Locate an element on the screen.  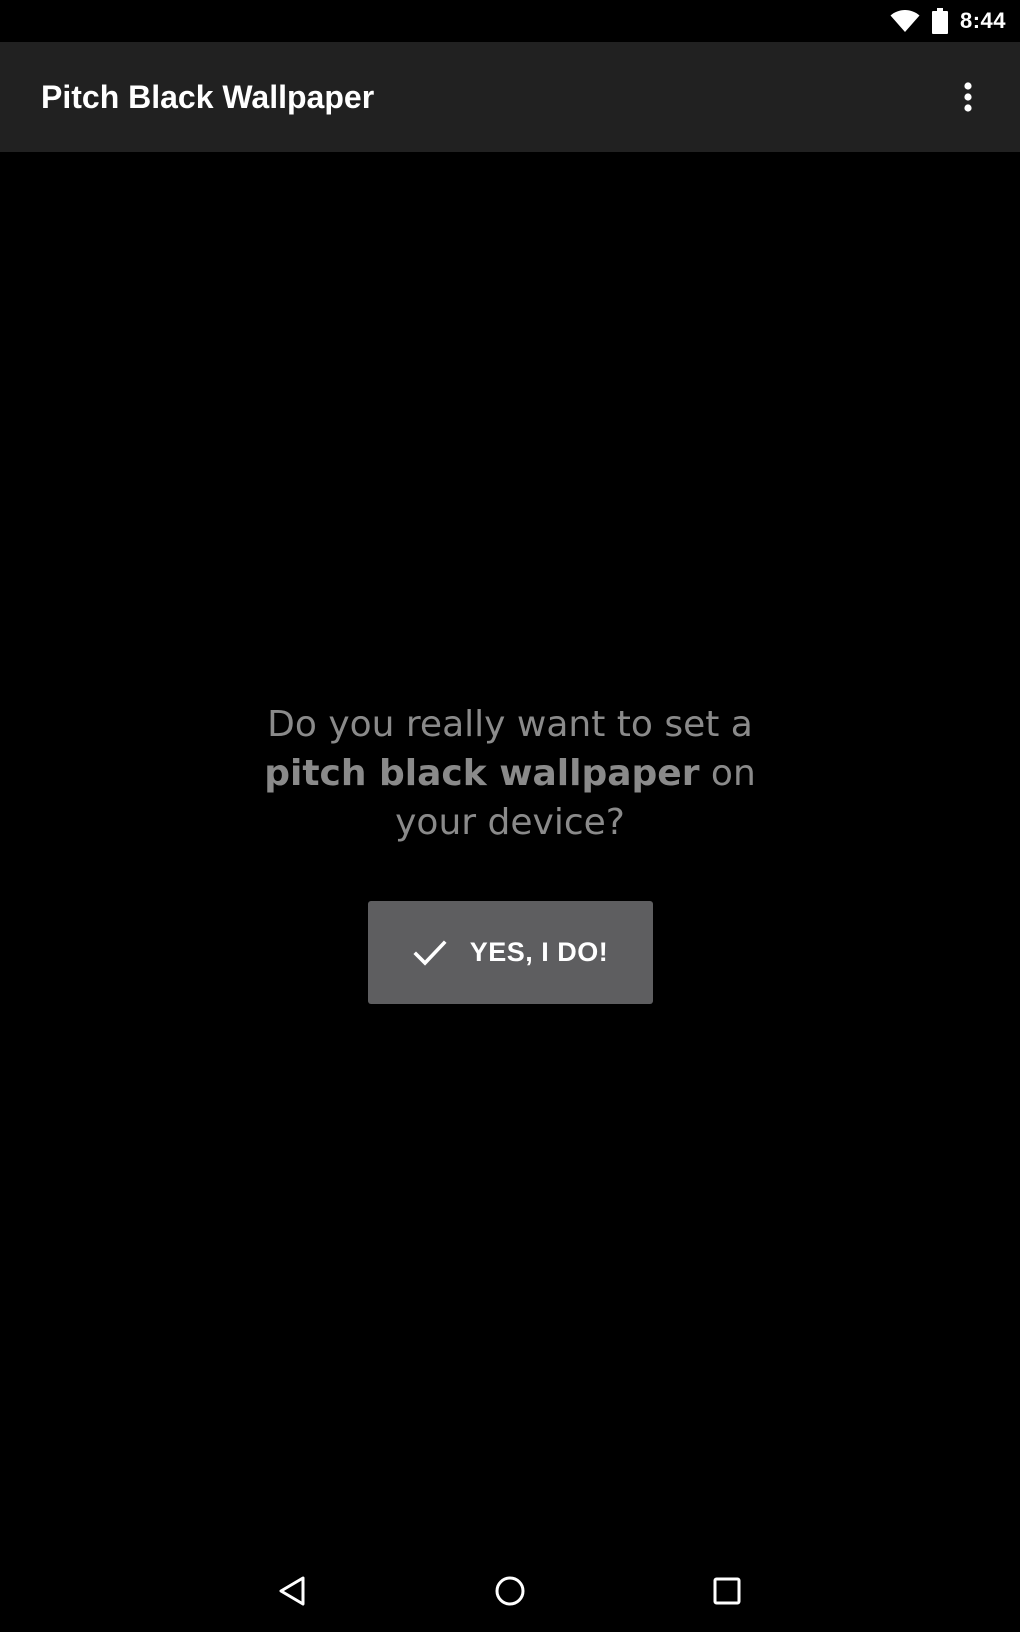
back-icon is located at coordinates (292, 1591).